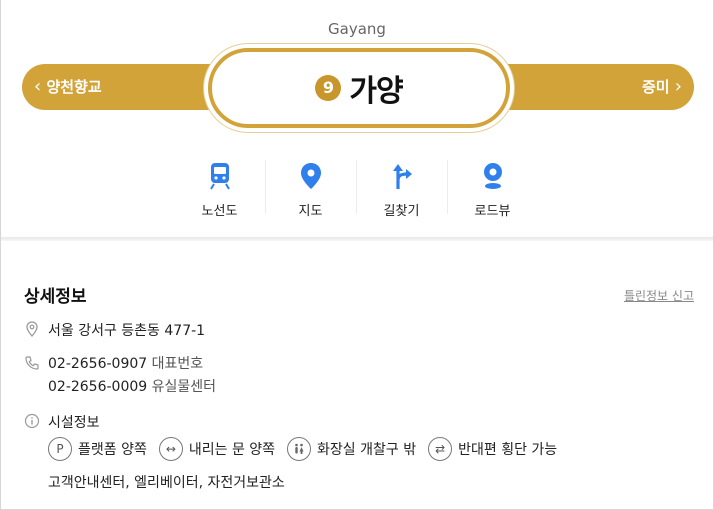 The height and width of the screenshot is (510, 714). What do you see at coordinates (328, 88) in the screenshot?
I see `line-number-badge: 9` at bounding box center [328, 88].